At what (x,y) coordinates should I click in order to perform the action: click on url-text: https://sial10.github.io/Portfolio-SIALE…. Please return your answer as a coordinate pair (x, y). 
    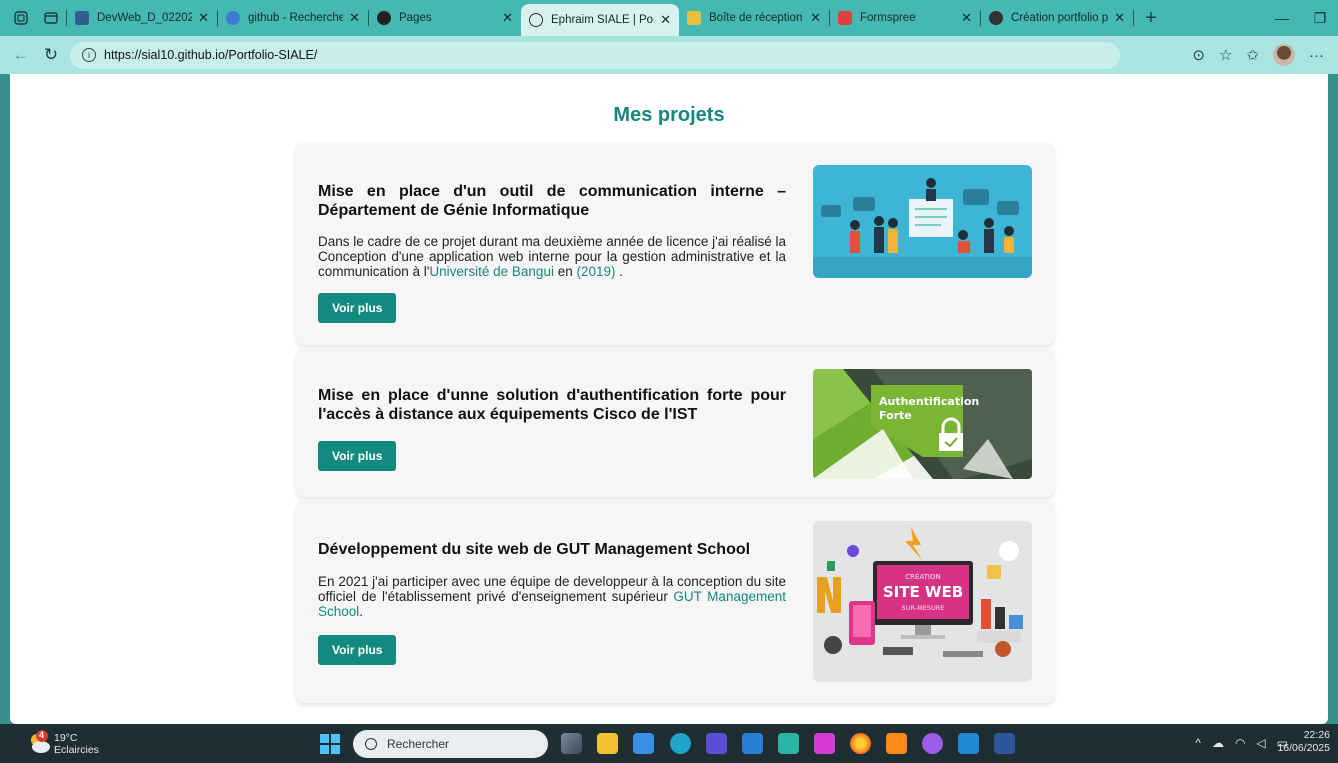
    Looking at the image, I should click on (211, 55).